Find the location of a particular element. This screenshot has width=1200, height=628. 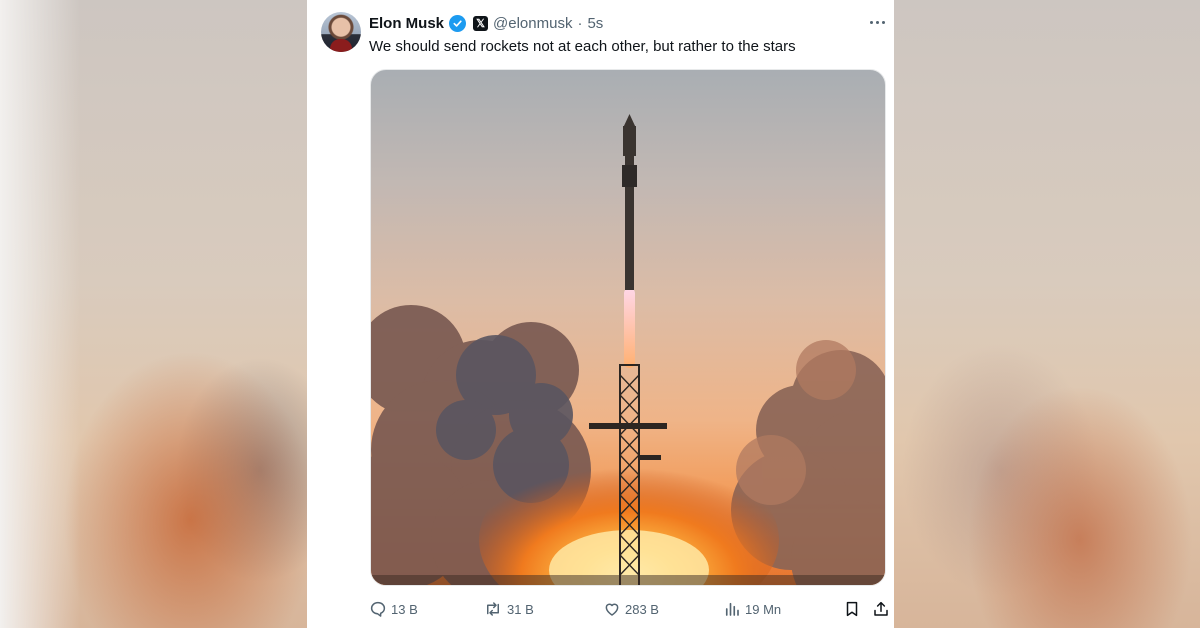

x-affiliation-icon: 𝕏 is located at coordinates (481, 23).